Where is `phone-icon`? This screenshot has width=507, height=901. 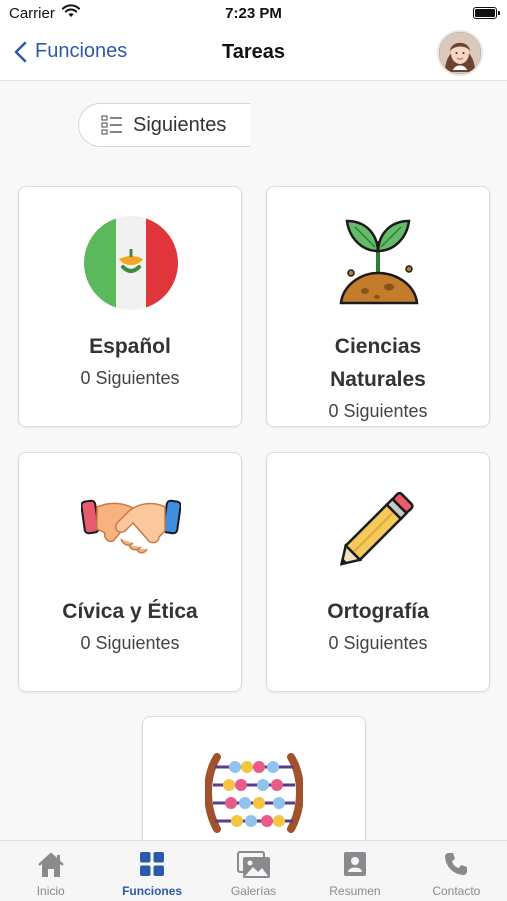
phone-icon is located at coordinates (456, 864).